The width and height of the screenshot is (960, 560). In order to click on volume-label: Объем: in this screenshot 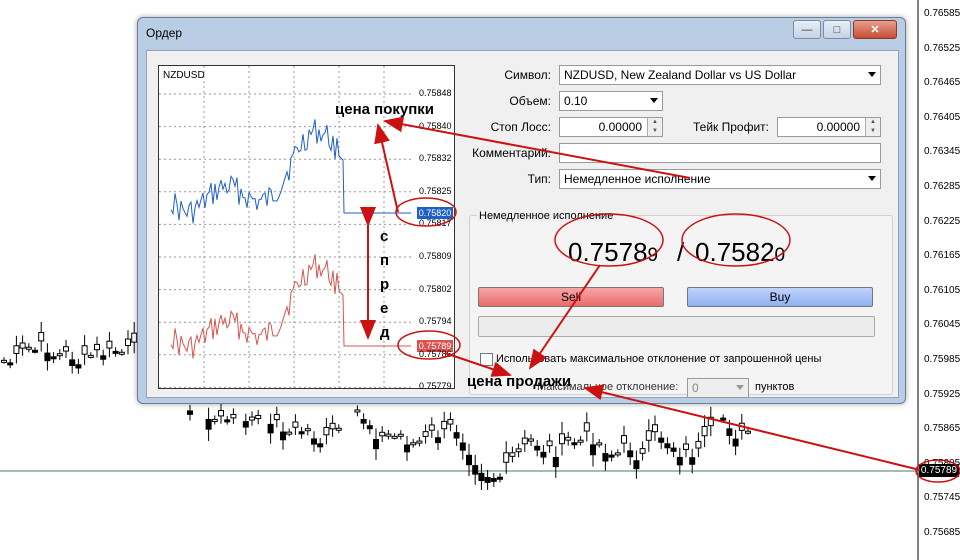, I will do `click(530, 101)`.